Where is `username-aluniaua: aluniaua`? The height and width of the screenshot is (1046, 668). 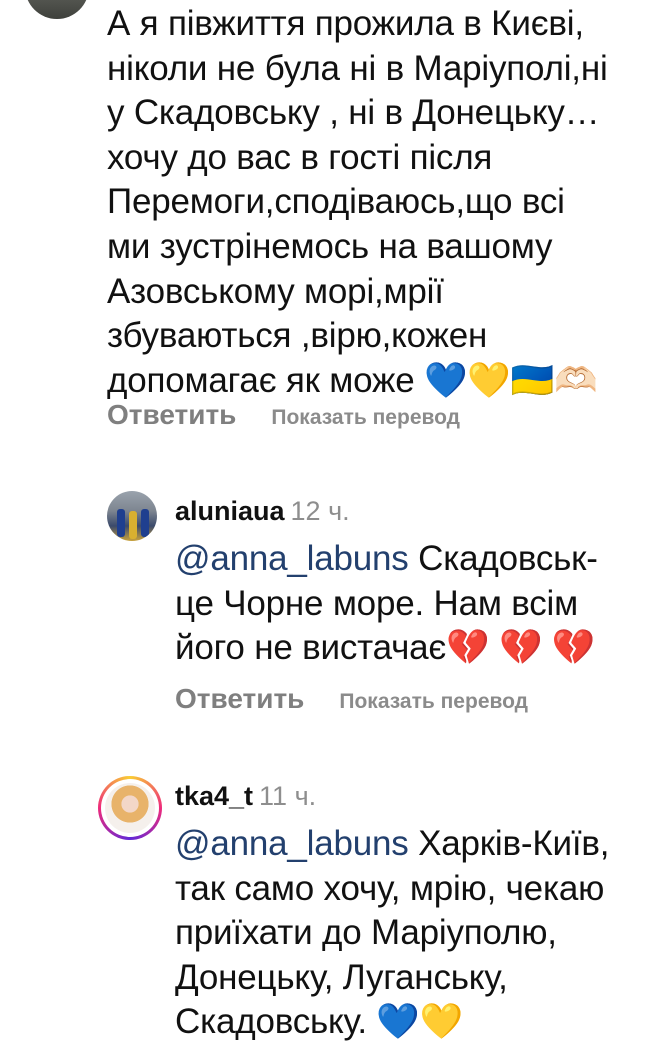 username-aluniaua: aluniaua is located at coordinates (230, 511).